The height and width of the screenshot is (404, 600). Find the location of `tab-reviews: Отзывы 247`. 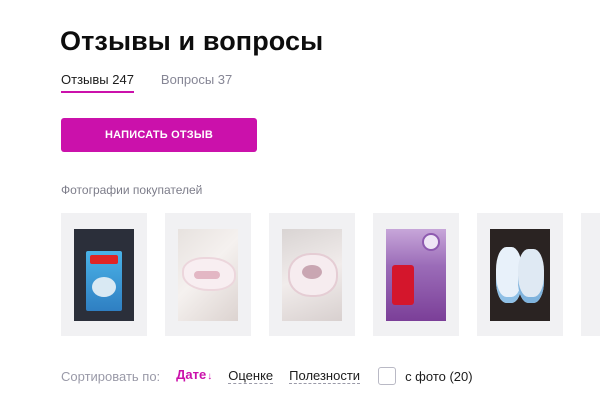

tab-reviews: Отзывы 247 is located at coordinates (97, 82).